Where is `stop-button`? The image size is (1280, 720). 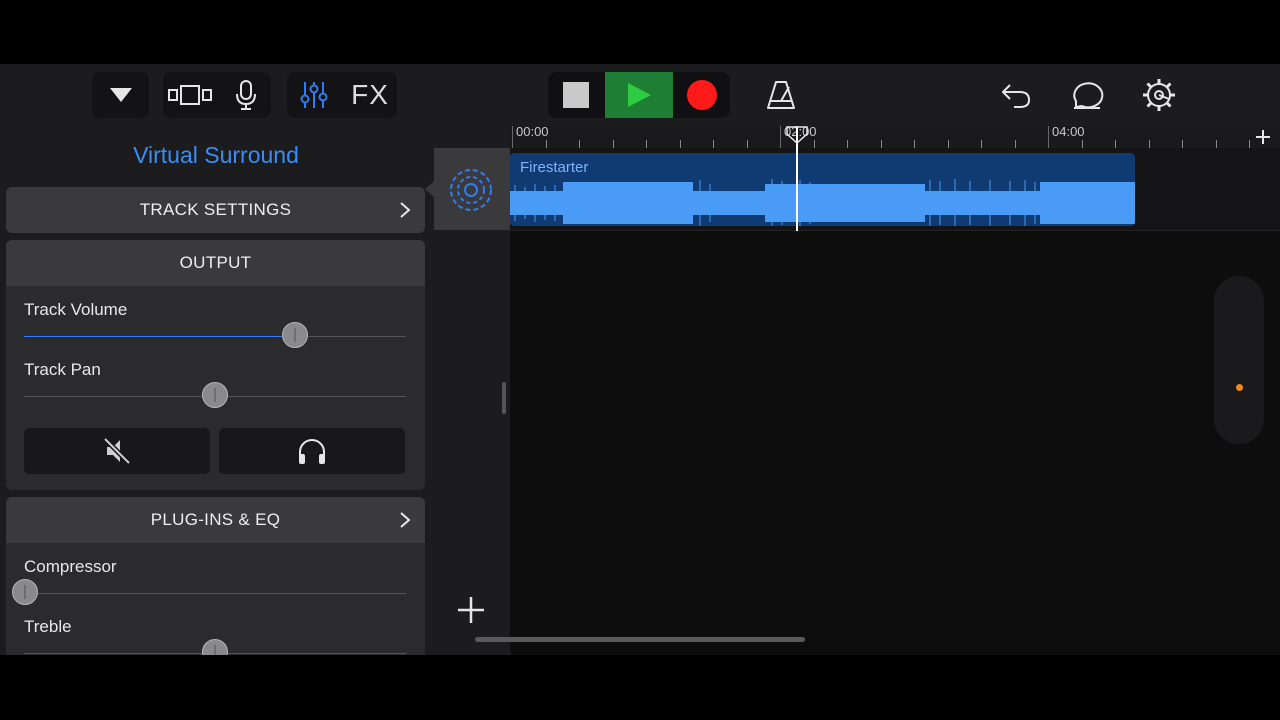 stop-button is located at coordinates (576, 95).